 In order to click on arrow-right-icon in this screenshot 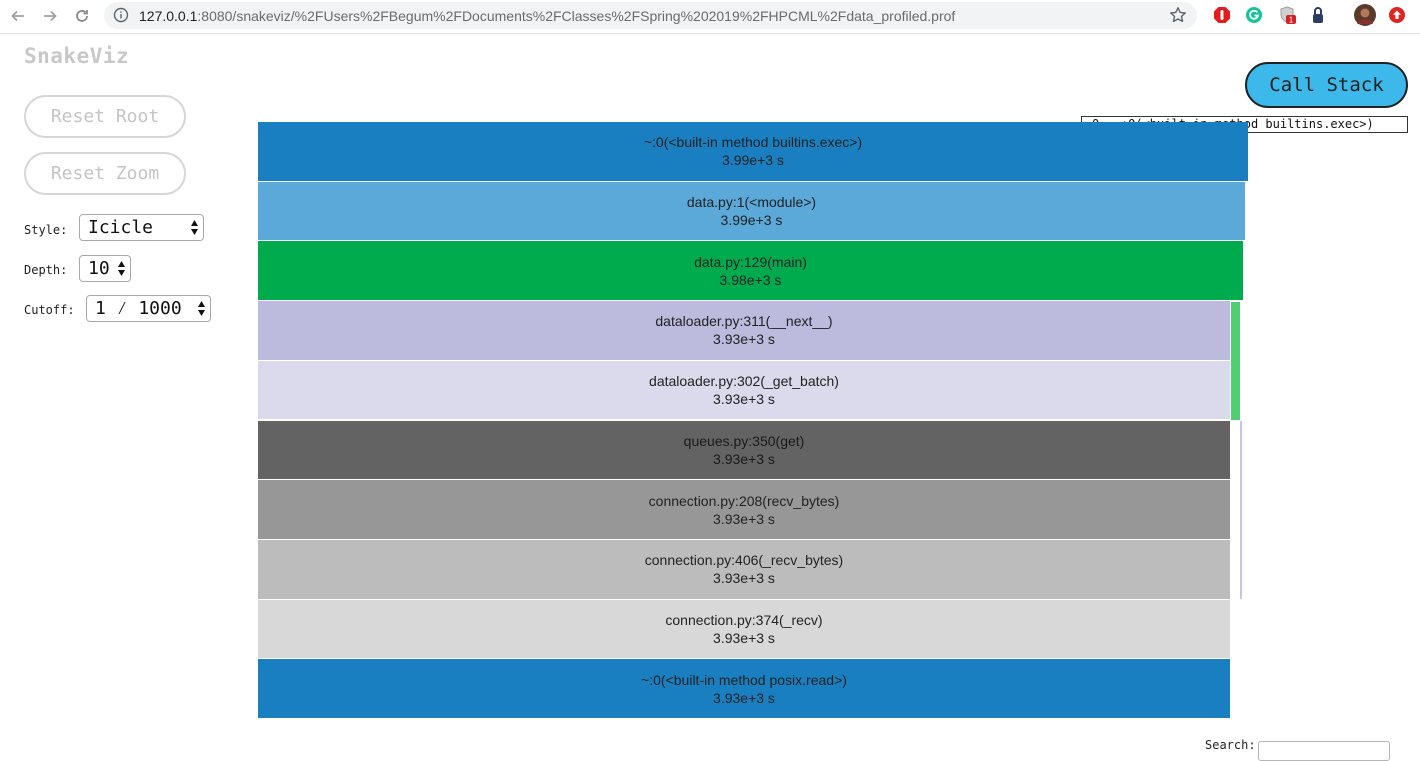, I will do `click(50, 16)`.